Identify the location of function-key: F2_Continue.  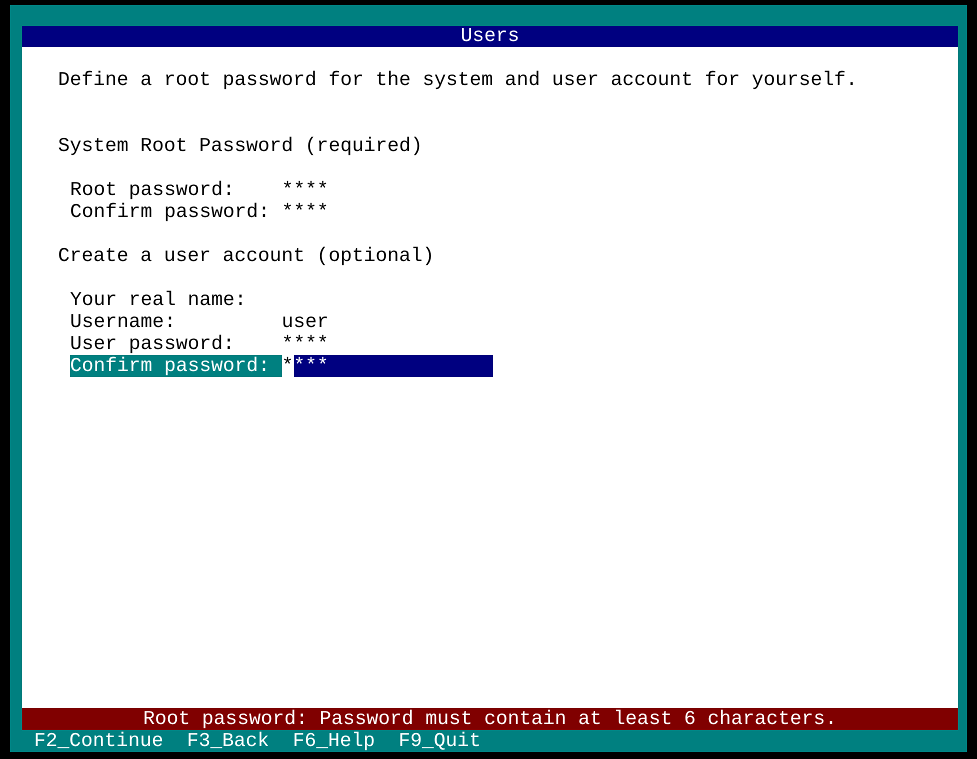
(99, 741).